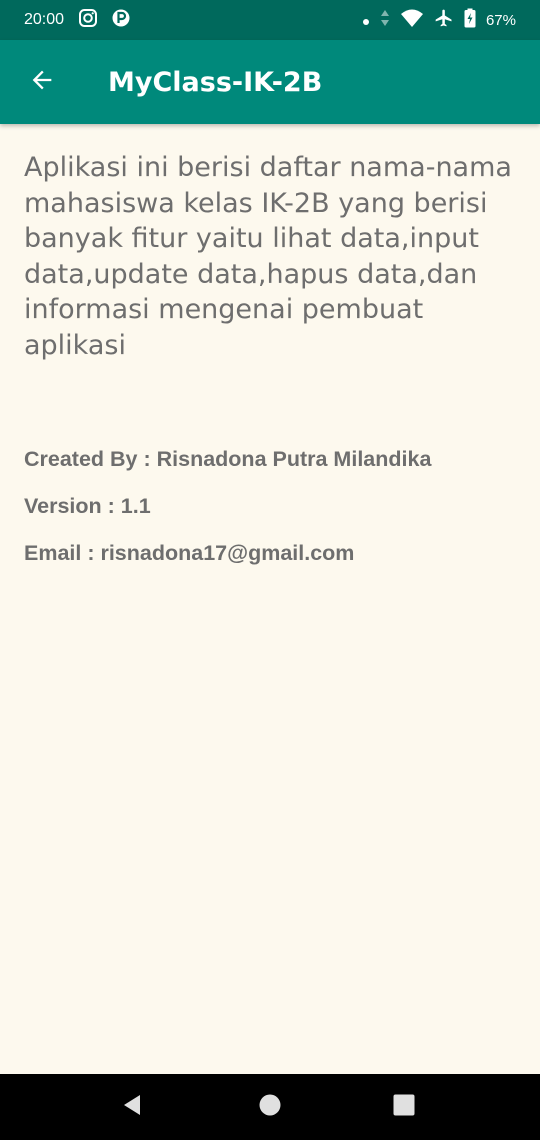 This screenshot has height=1140, width=540. Describe the element at coordinates (470, 20) in the screenshot. I see `battery-charging-icon` at that location.